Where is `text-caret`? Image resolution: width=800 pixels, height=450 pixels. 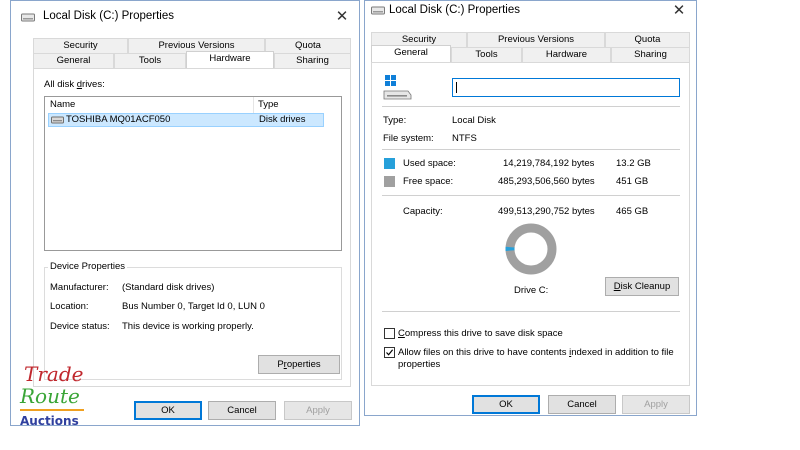 text-caret is located at coordinates (456, 87).